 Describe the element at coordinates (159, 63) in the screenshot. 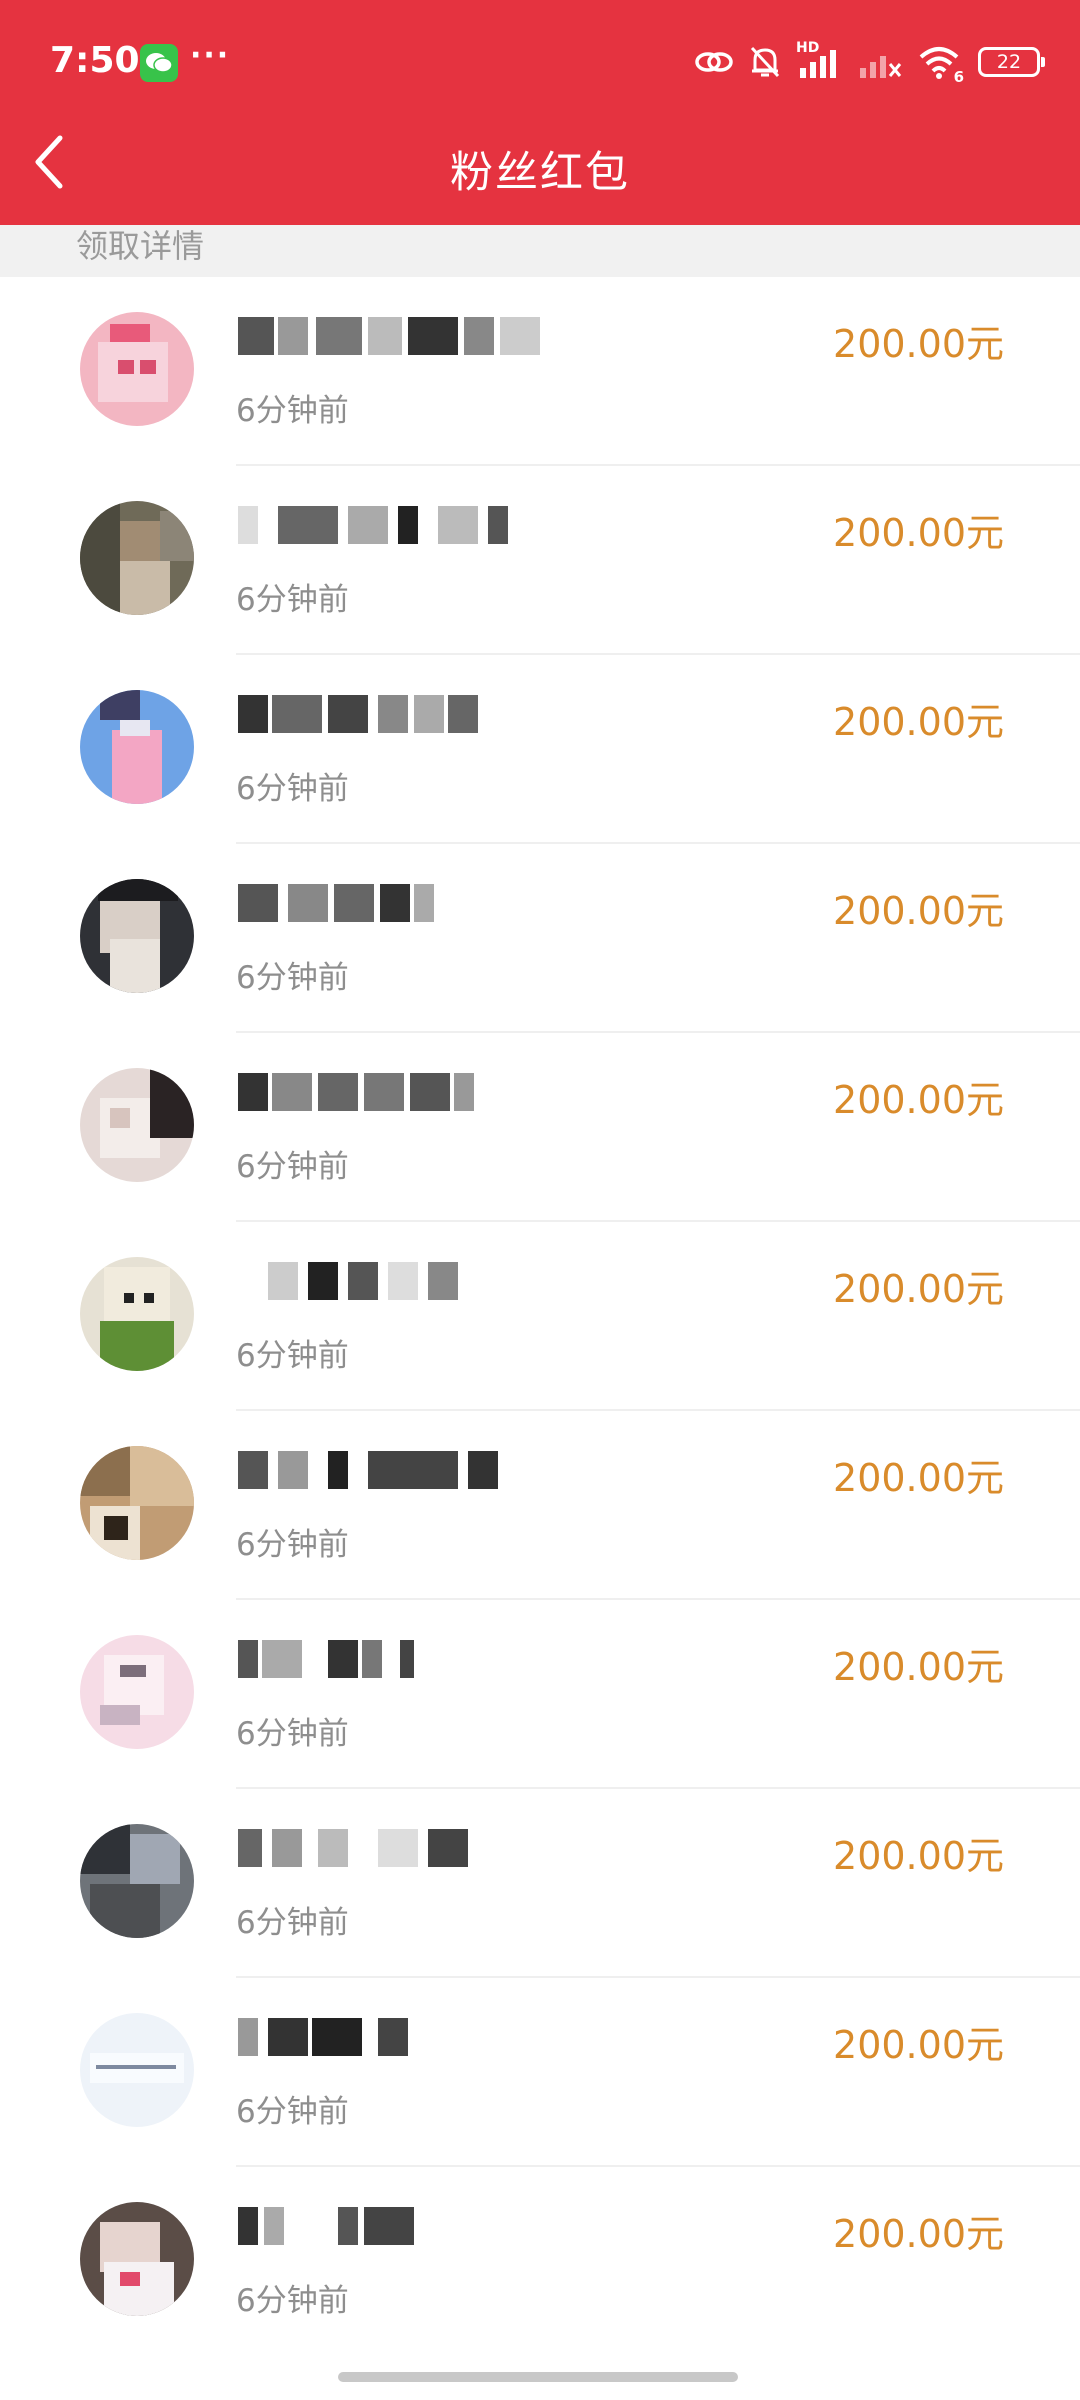

I see `wechat-icon` at that location.